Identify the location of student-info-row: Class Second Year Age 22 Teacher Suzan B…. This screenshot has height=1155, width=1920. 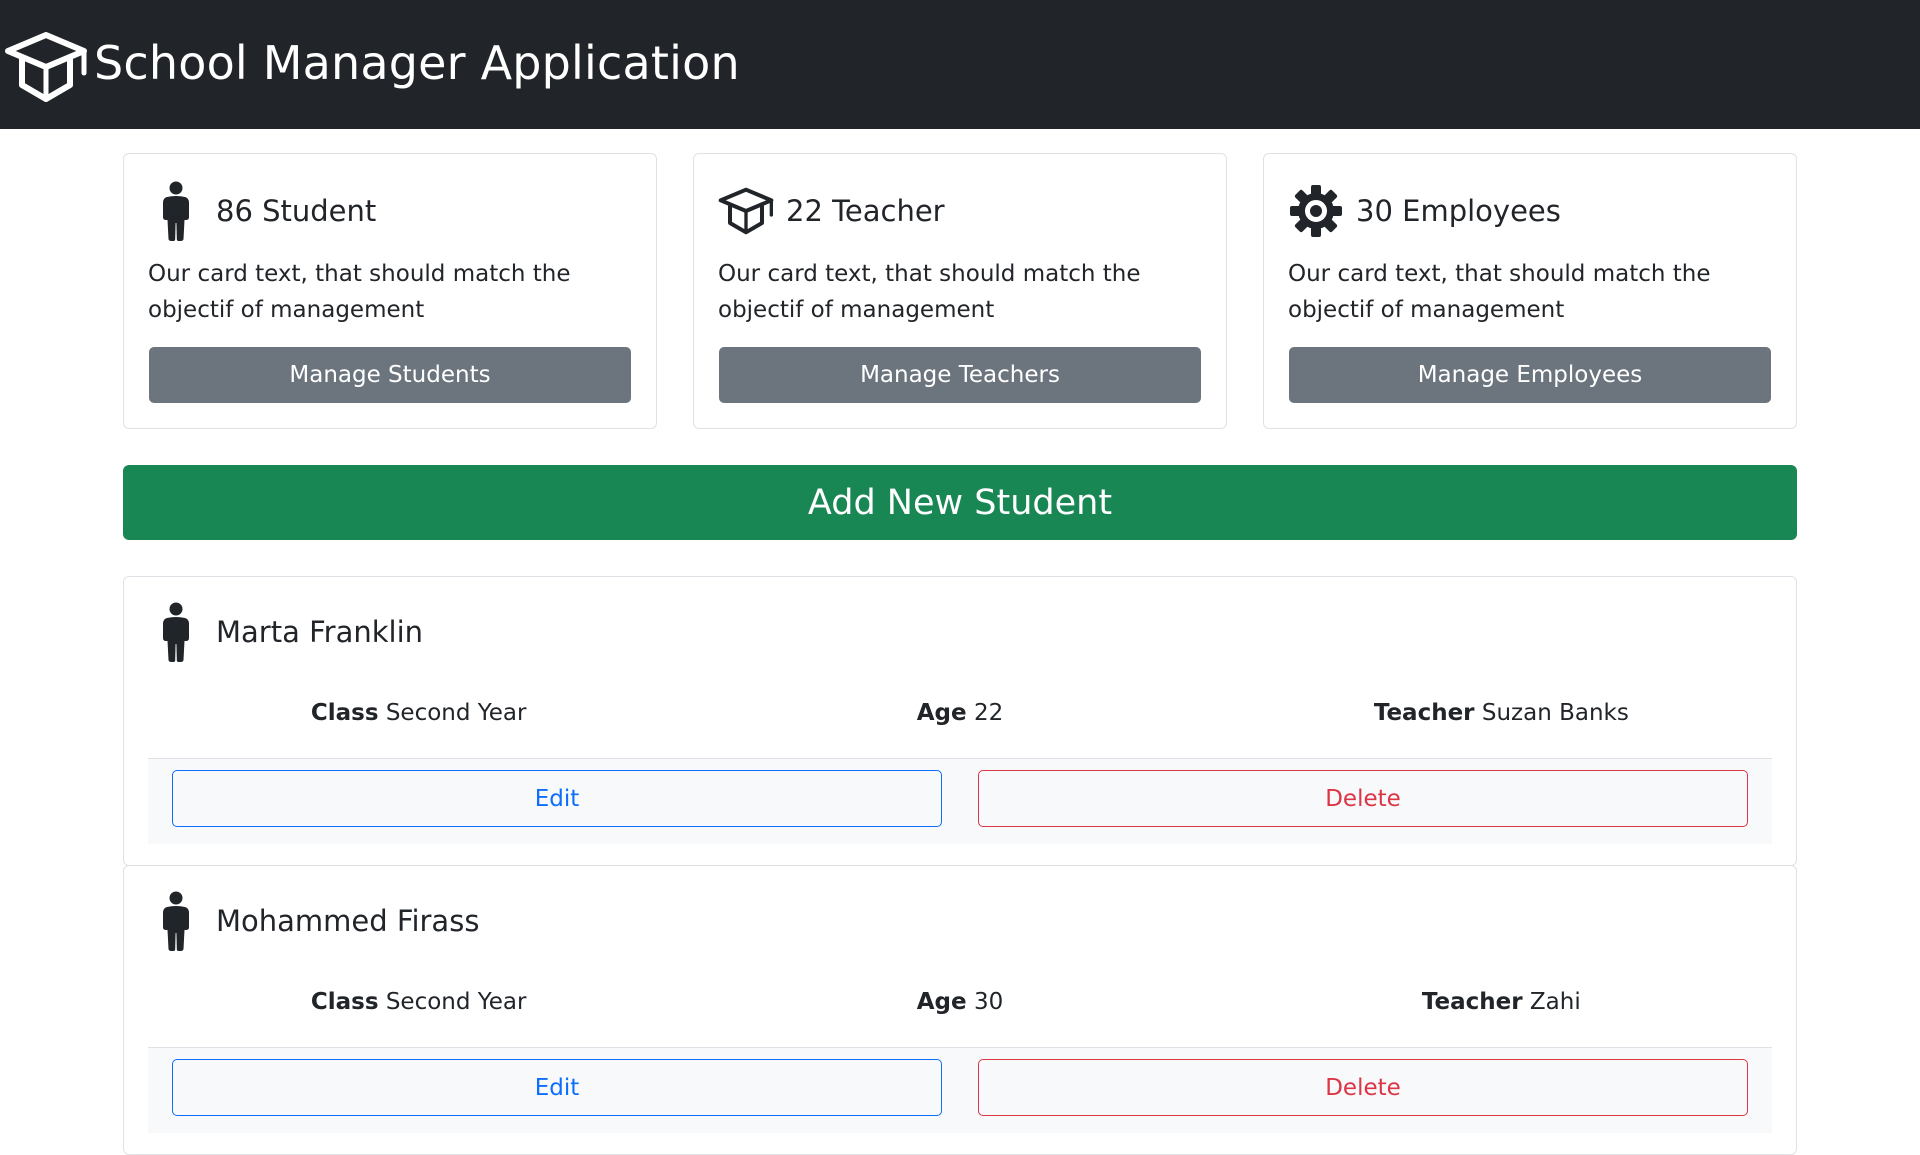
(960, 713).